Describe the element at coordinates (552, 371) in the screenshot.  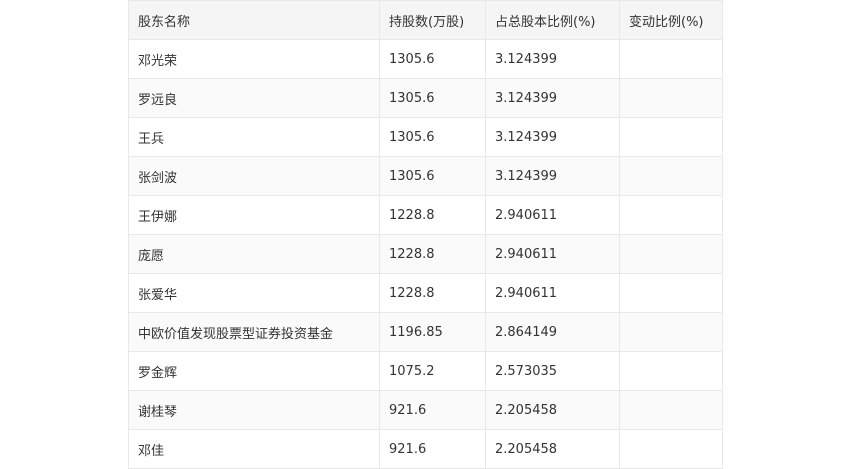
I see `cell-share-ratio: 2.573035` at that location.